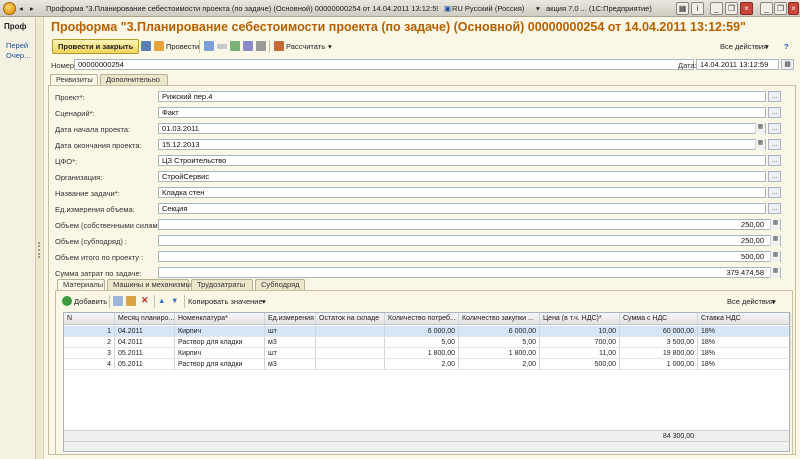 Image resolution: width=800 pixels, height=459 pixels. What do you see at coordinates (350, 318) in the screenshot?
I see `column-header-stock: Остаток на складе` at bounding box center [350, 318].